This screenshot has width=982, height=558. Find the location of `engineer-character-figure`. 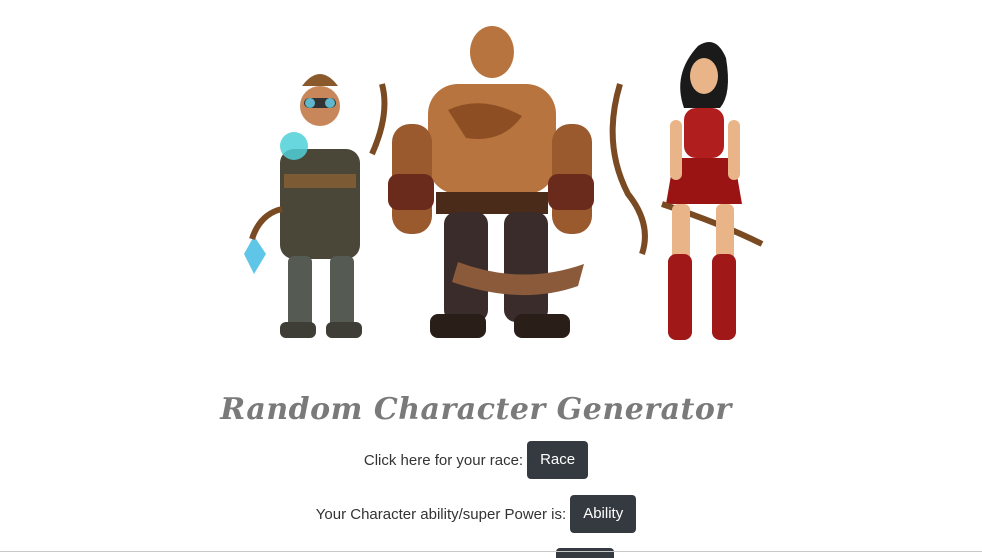

engineer-character-figure is located at coordinates (316, 206).